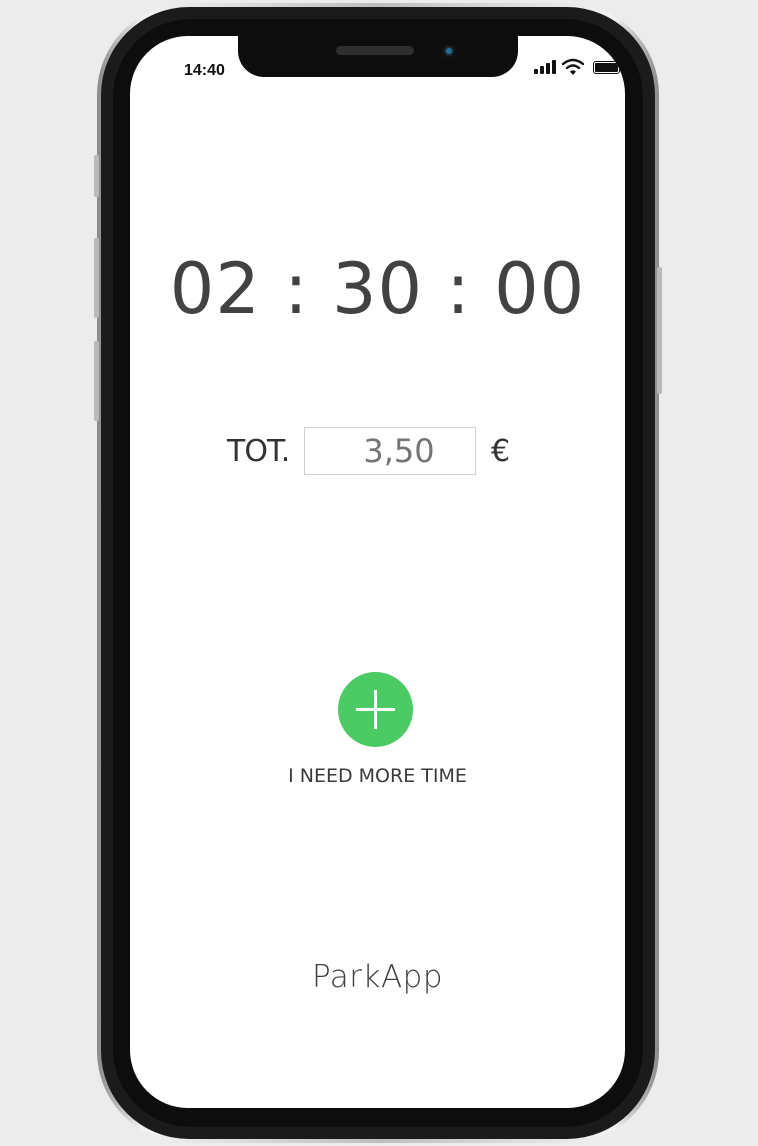 This screenshot has width=758, height=1146. What do you see at coordinates (659, 330) in the screenshot?
I see `power-button` at bounding box center [659, 330].